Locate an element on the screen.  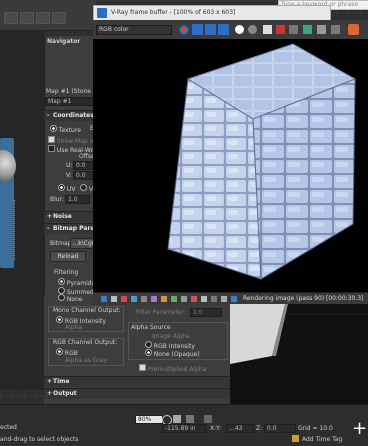
z-coord-field: 0.0 is located at coordinates (280, 428).